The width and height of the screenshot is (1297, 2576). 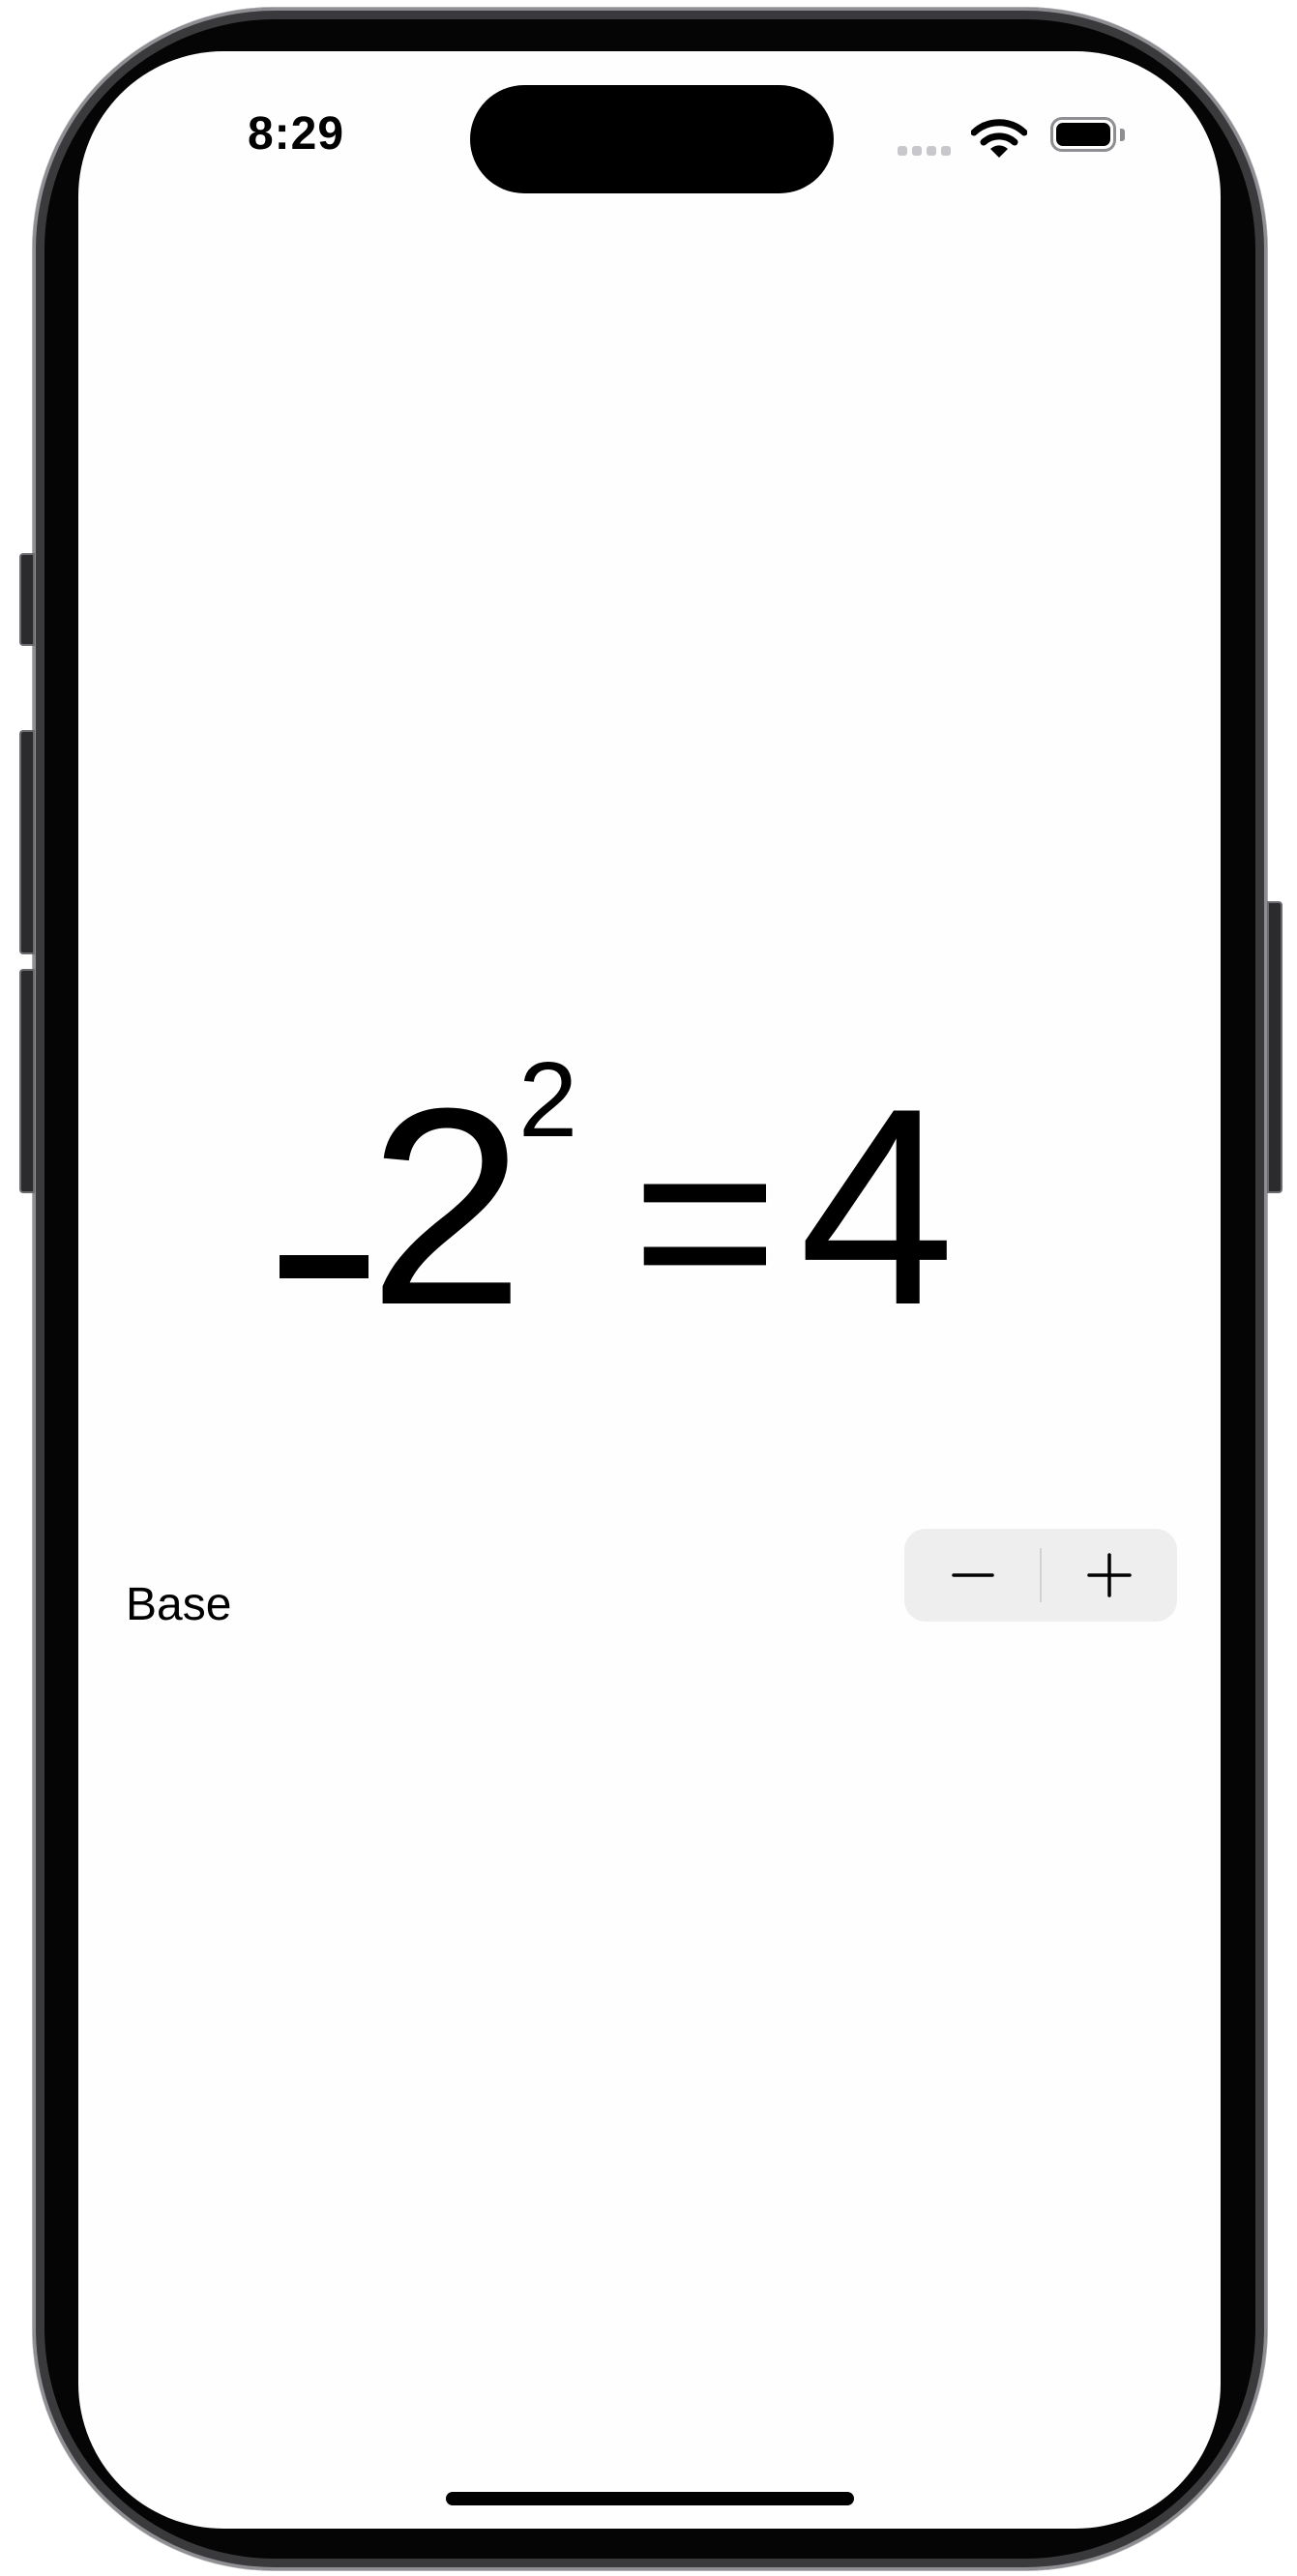 What do you see at coordinates (27, 1081) in the screenshot?
I see `volume-down-button` at bounding box center [27, 1081].